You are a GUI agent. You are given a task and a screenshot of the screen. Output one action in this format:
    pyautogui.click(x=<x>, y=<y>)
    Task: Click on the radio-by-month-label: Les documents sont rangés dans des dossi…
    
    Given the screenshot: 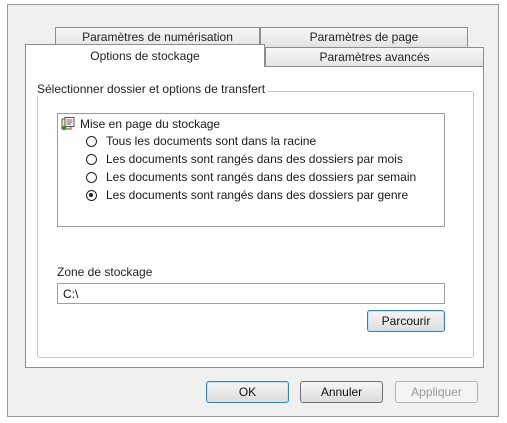 What is the action you would take?
    pyautogui.click(x=254, y=159)
    